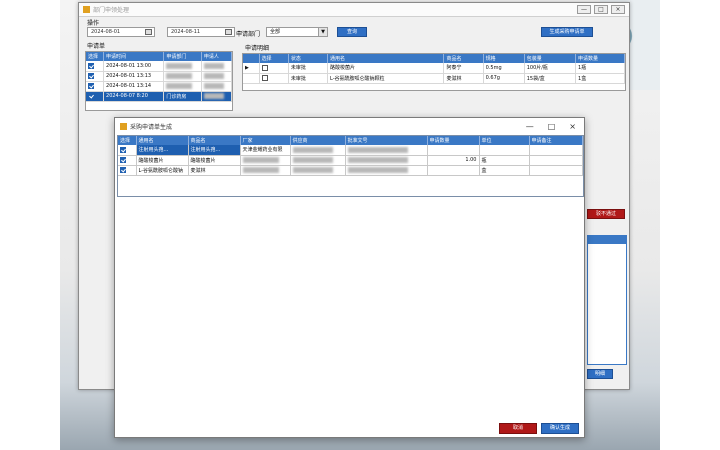  What do you see at coordinates (350, 150) in the screenshot?
I see `table-row: 注射用头孢... 注射用头孢... 天津金耀药业有限` at bounding box center [350, 150].